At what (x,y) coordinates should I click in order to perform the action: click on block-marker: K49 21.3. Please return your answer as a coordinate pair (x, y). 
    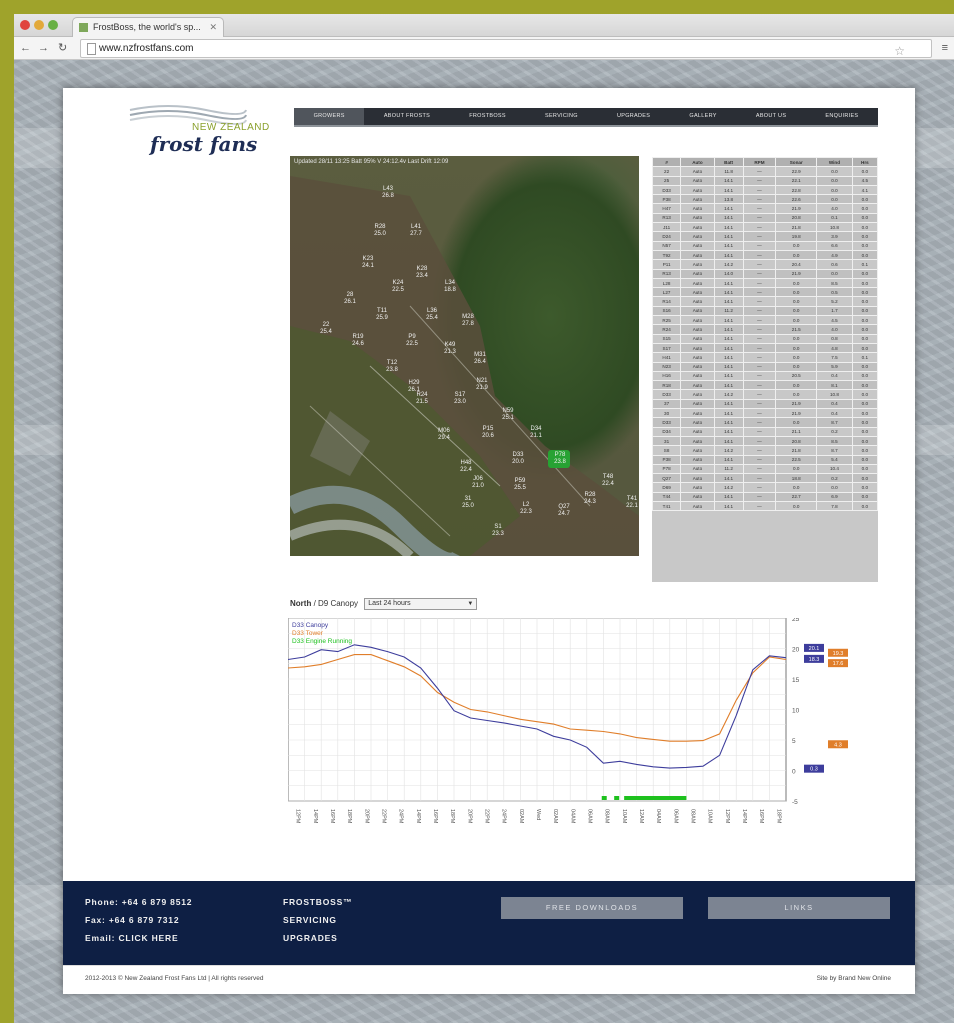
    Looking at the image, I should click on (450, 349).